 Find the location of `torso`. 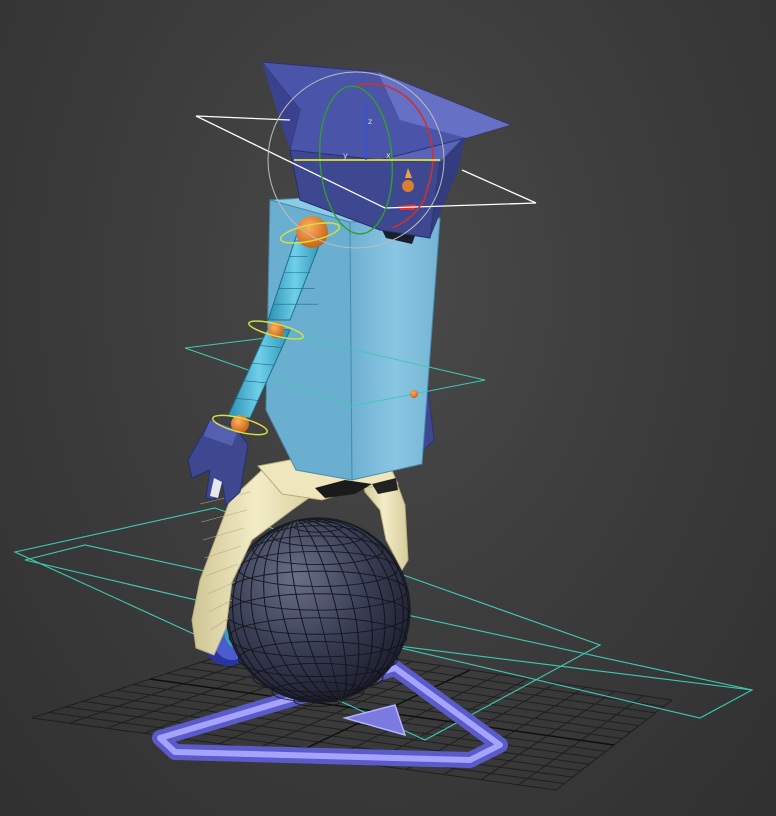

torso is located at coordinates (353, 338).